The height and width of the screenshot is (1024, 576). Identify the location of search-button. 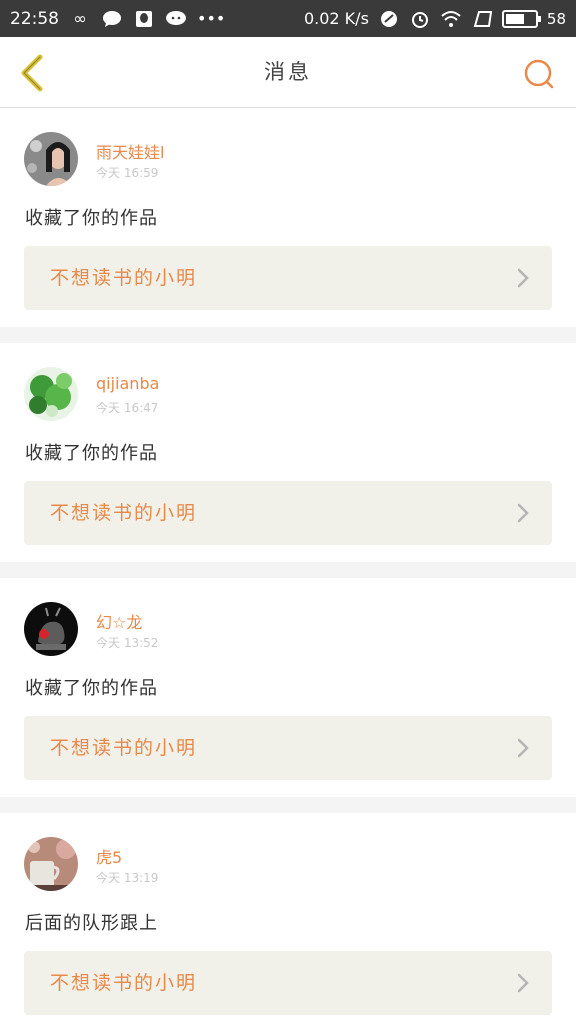
(539, 74).